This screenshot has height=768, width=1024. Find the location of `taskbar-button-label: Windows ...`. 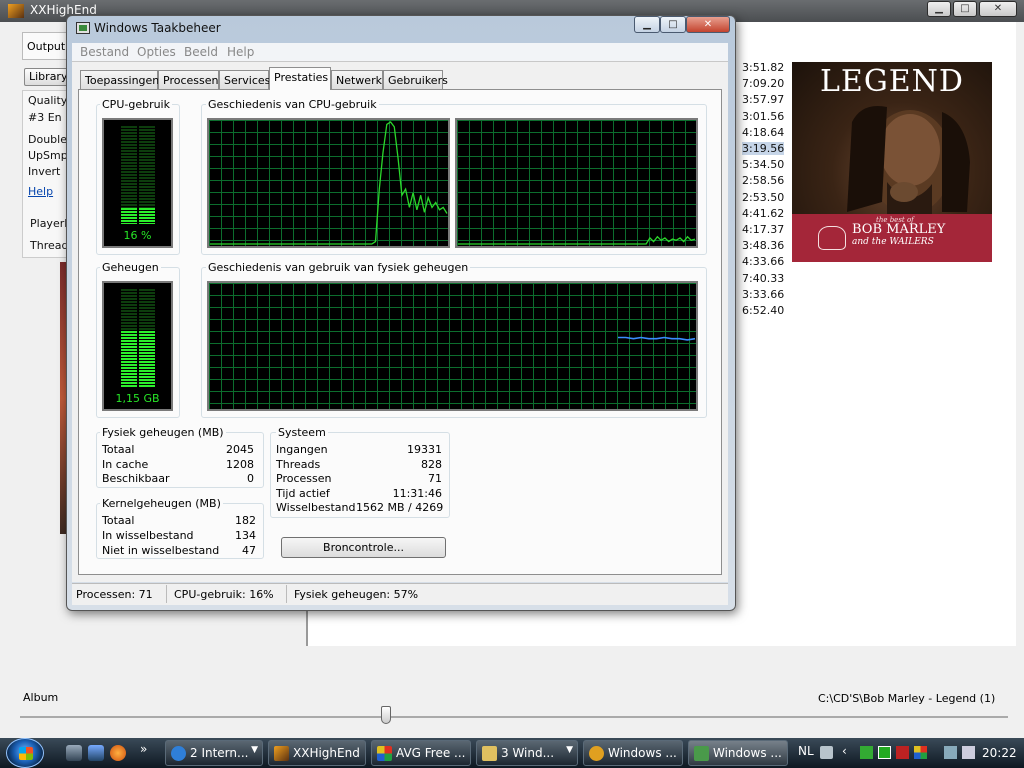

taskbar-button-label: Windows ... is located at coordinates (747, 753).